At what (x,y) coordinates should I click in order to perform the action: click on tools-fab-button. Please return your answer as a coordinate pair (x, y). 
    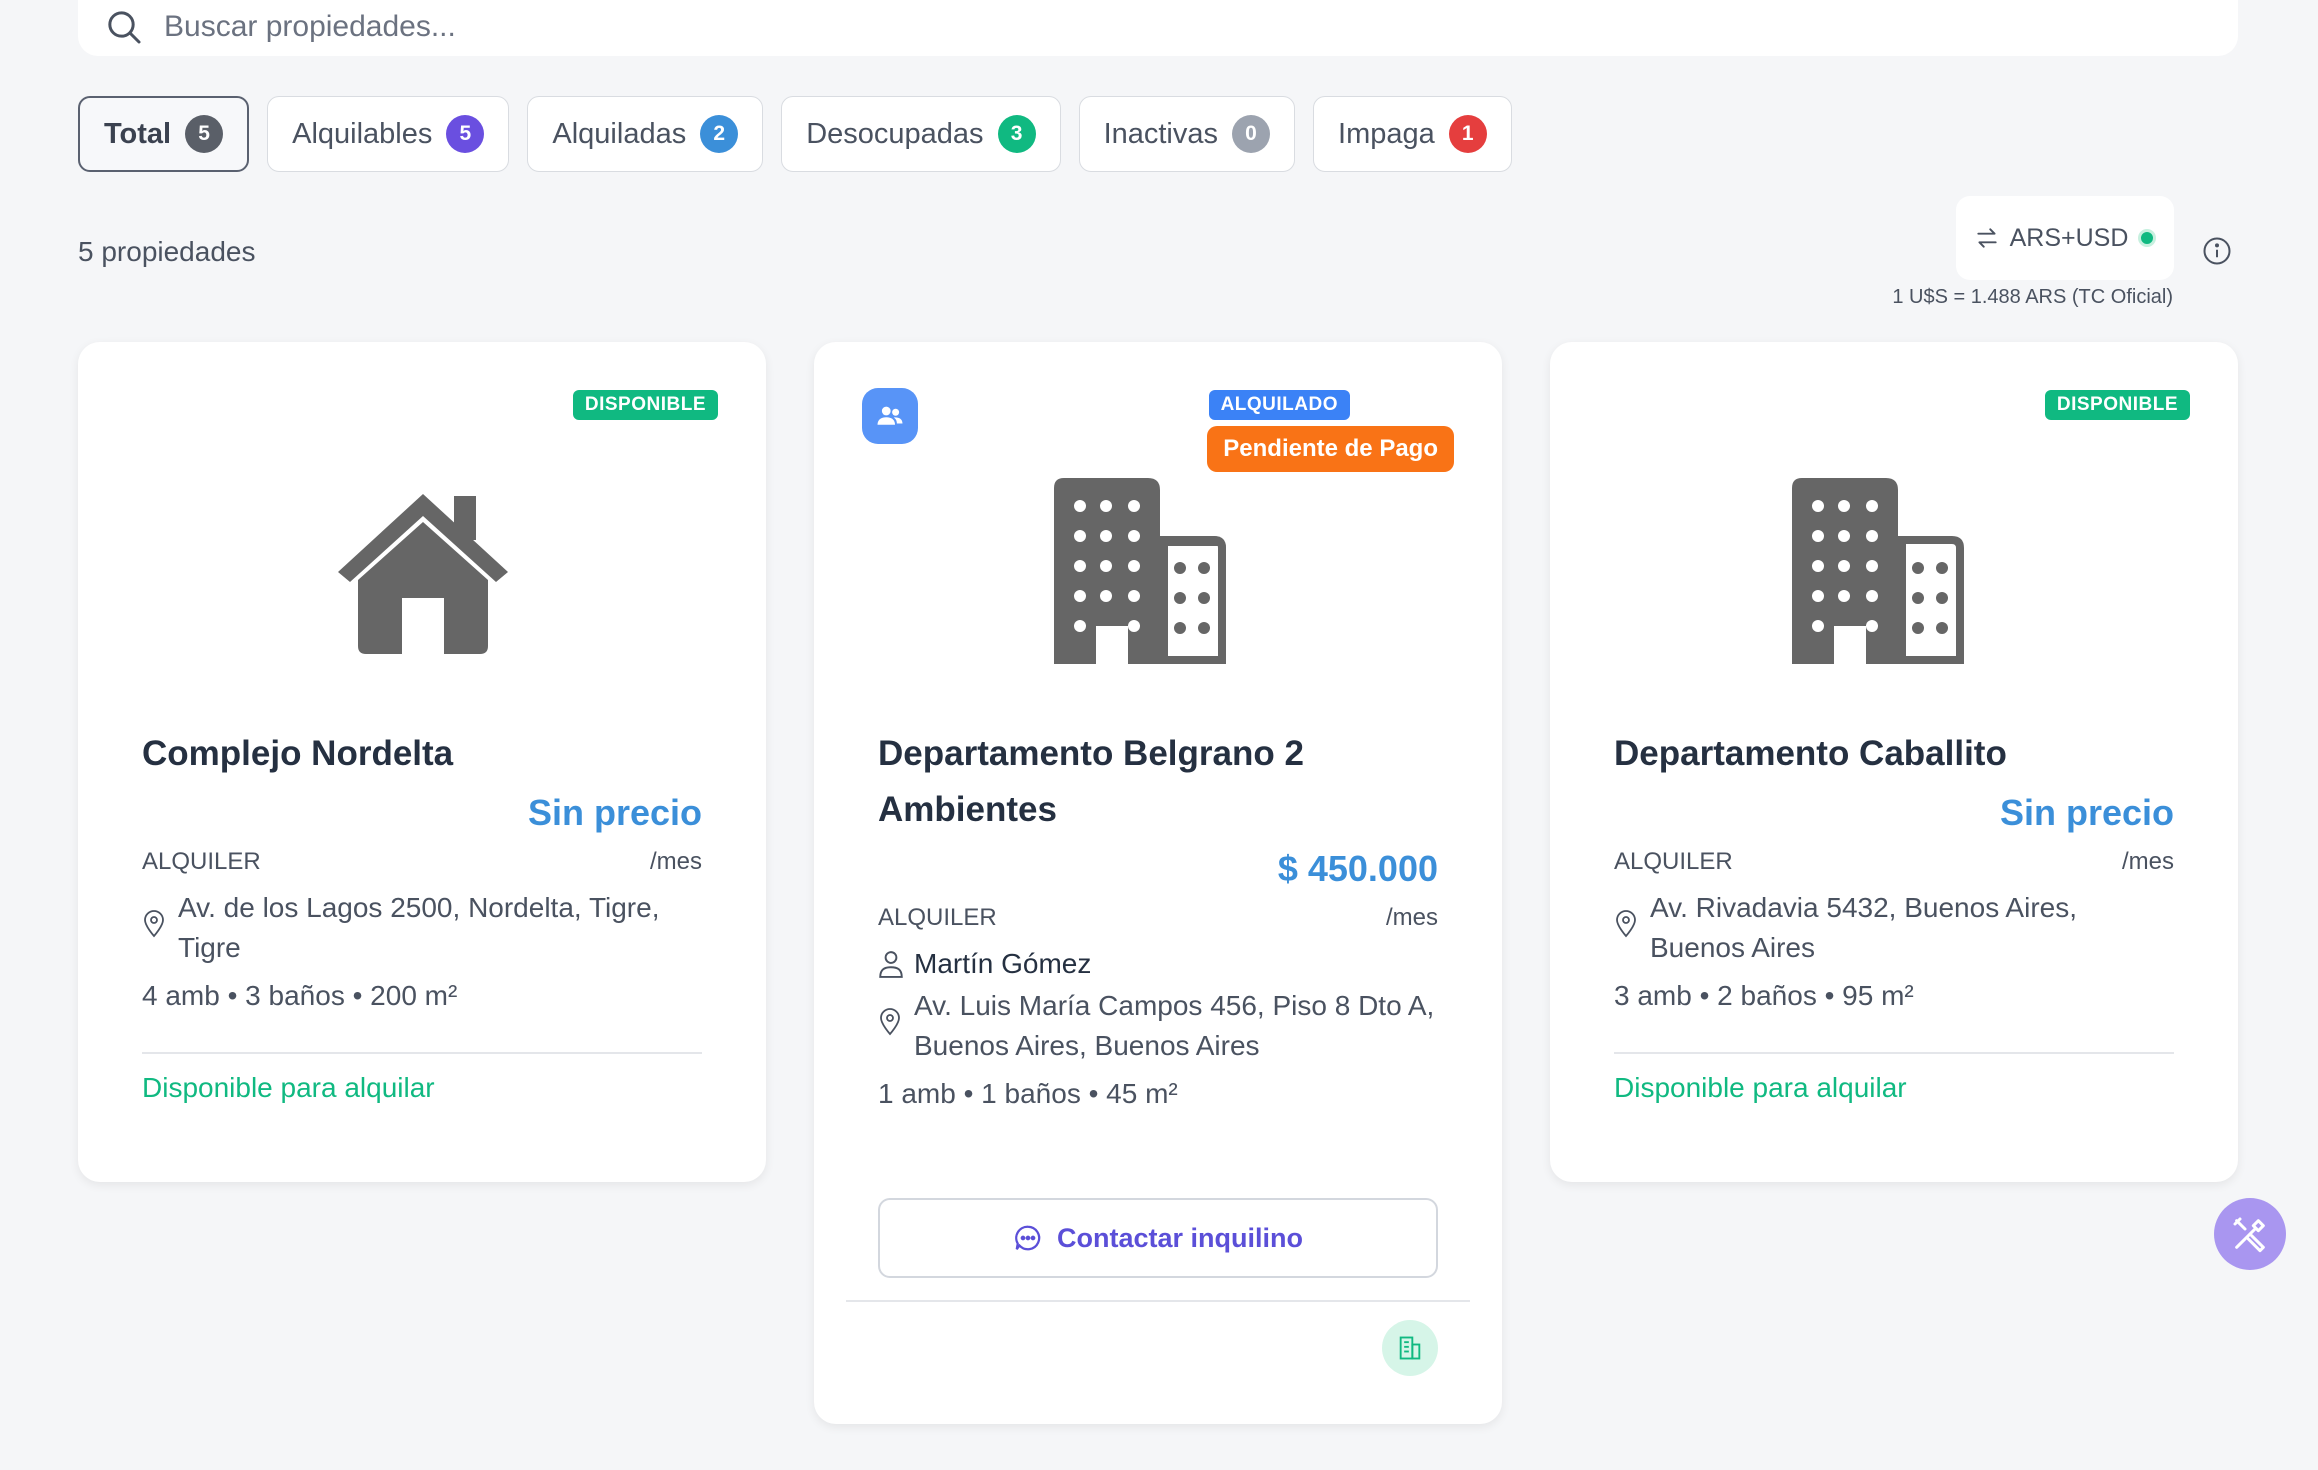
    Looking at the image, I should click on (2250, 1234).